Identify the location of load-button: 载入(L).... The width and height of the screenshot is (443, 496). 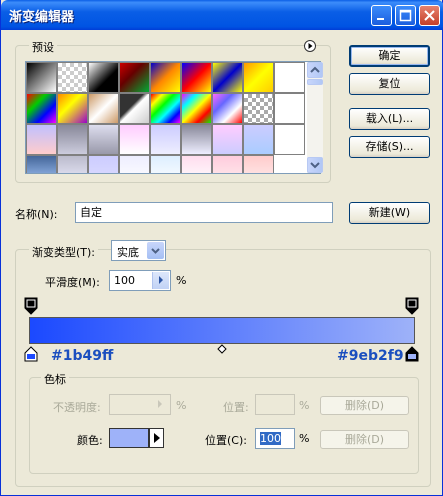
(389, 119).